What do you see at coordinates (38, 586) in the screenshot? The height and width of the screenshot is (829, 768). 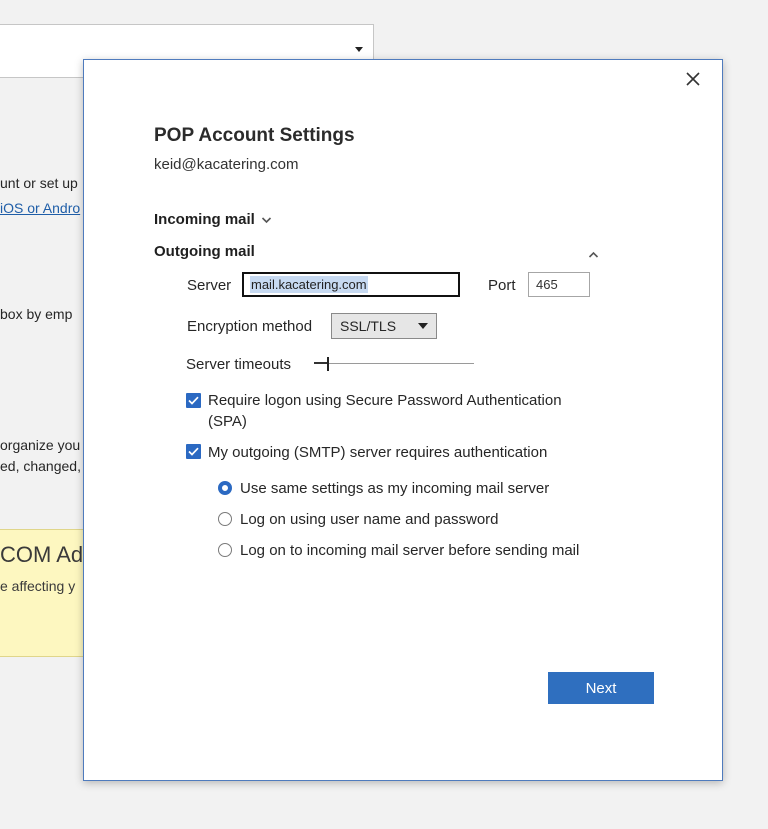 I see `background-banner-text: e affecting y` at bounding box center [38, 586].